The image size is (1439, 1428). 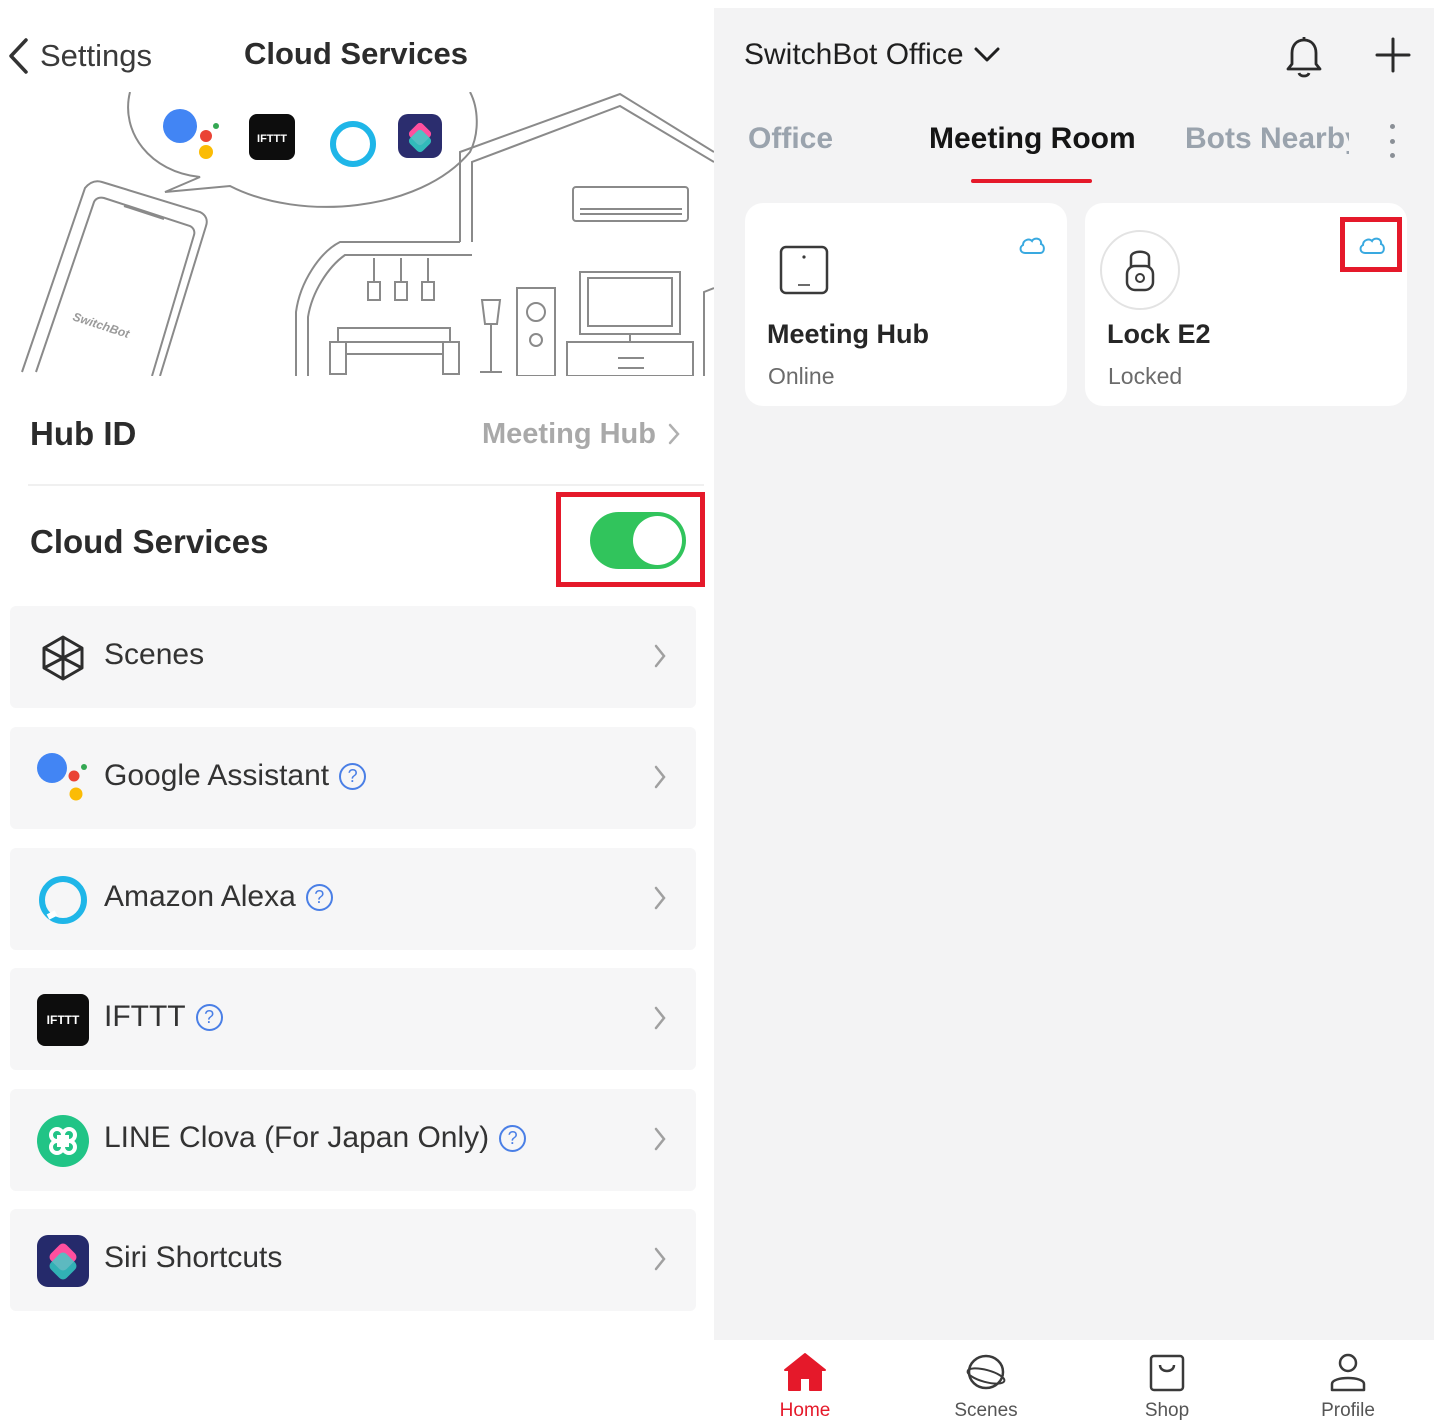 What do you see at coordinates (1145, 376) in the screenshot?
I see `device-status: Locked` at bounding box center [1145, 376].